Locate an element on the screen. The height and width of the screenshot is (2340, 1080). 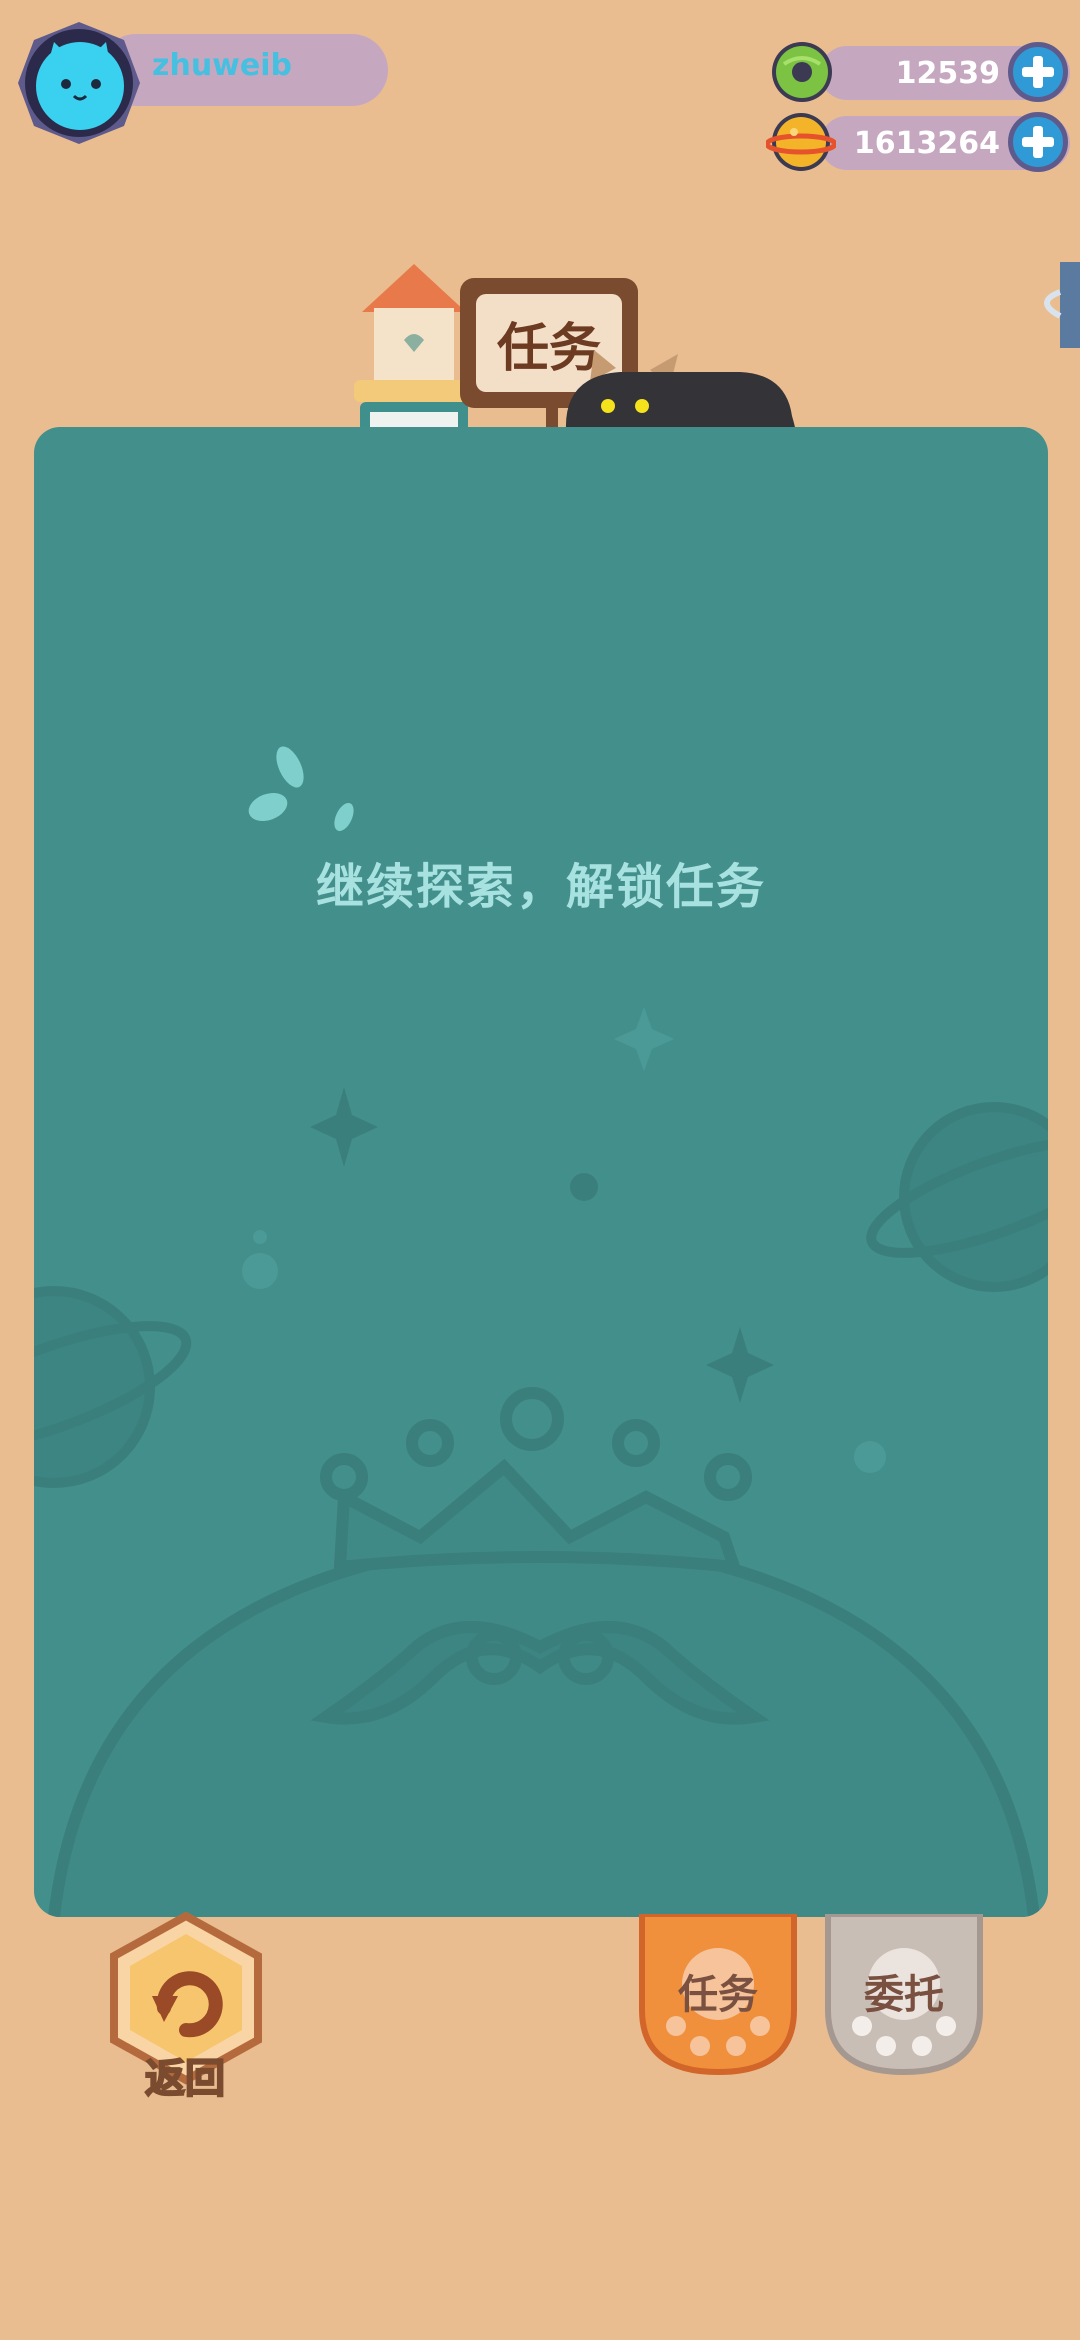
donut-count: 12539 is located at coordinates (947, 73).